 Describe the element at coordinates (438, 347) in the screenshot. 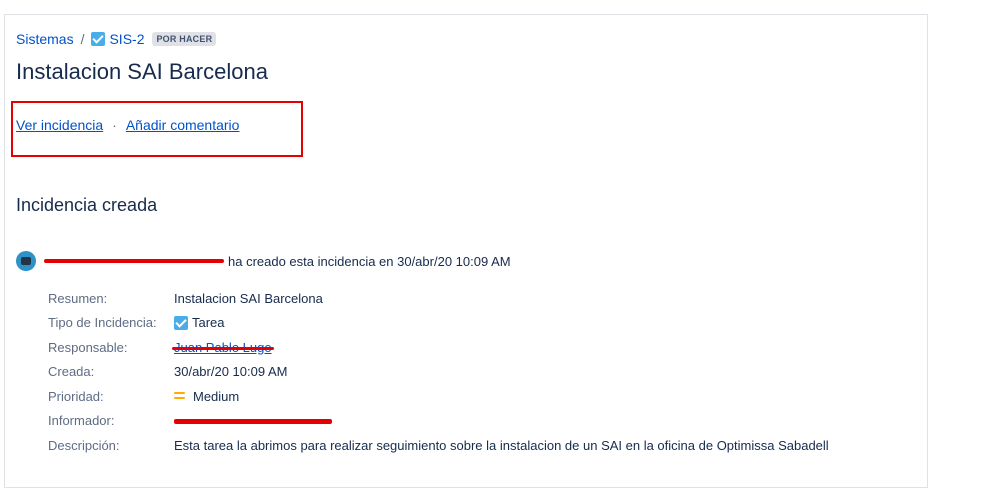

I see `detail-row-assignee: Responsable: Juan Pablo Lugo` at that location.